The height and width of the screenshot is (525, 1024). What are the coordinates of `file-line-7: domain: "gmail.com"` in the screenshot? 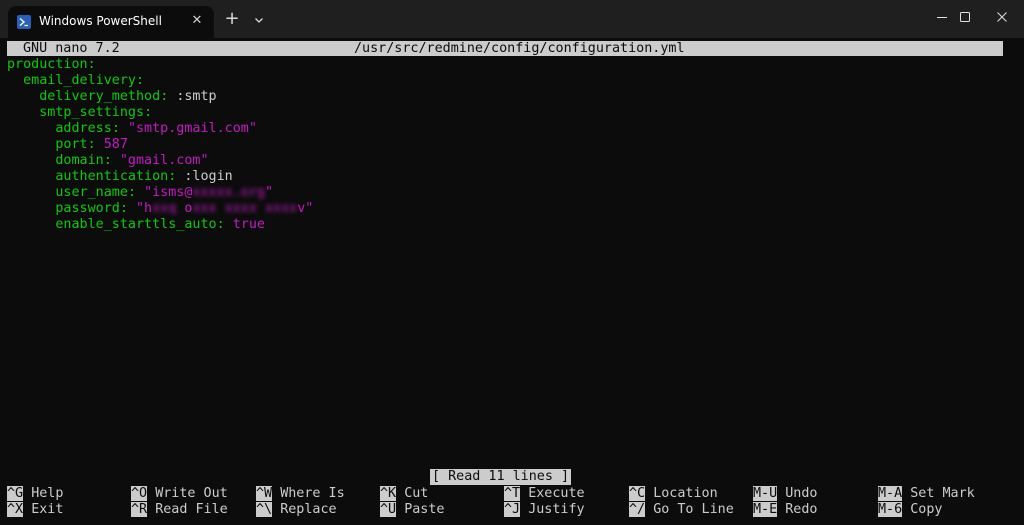 It's located at (108, 161).